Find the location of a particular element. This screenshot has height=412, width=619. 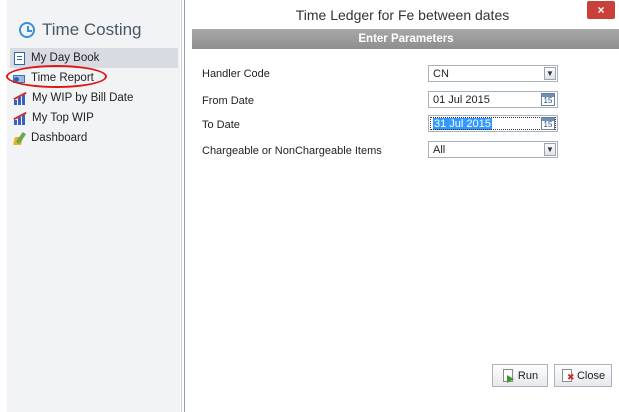

sidebar-item-my-top-wip: My Top WIP is located at coordinates (94, 118).